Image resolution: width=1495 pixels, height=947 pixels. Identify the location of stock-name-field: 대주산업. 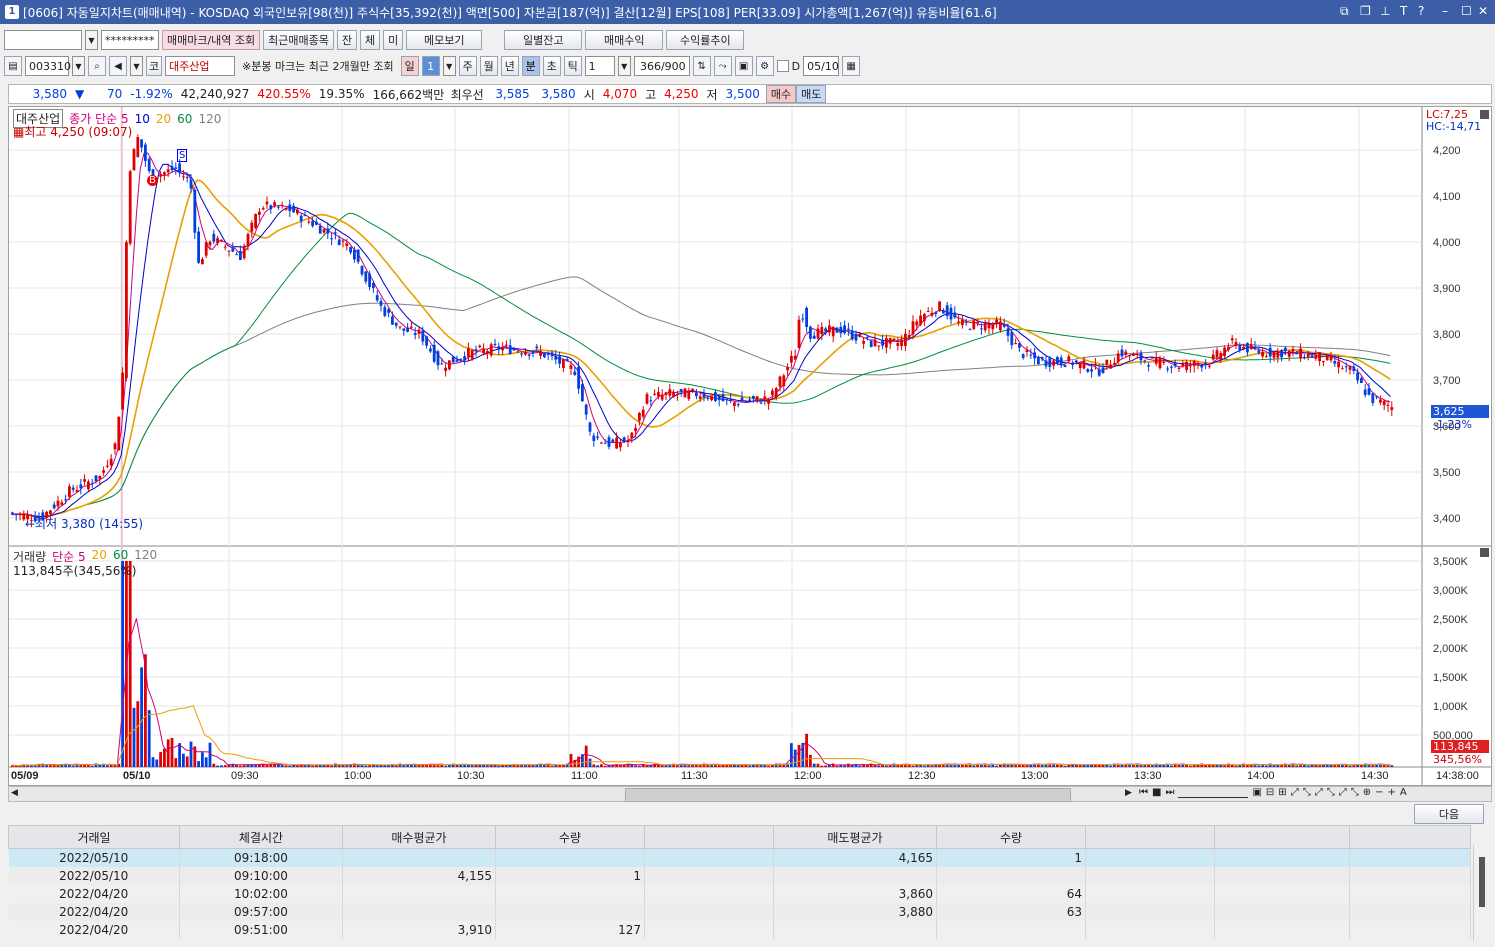
(200, 66).